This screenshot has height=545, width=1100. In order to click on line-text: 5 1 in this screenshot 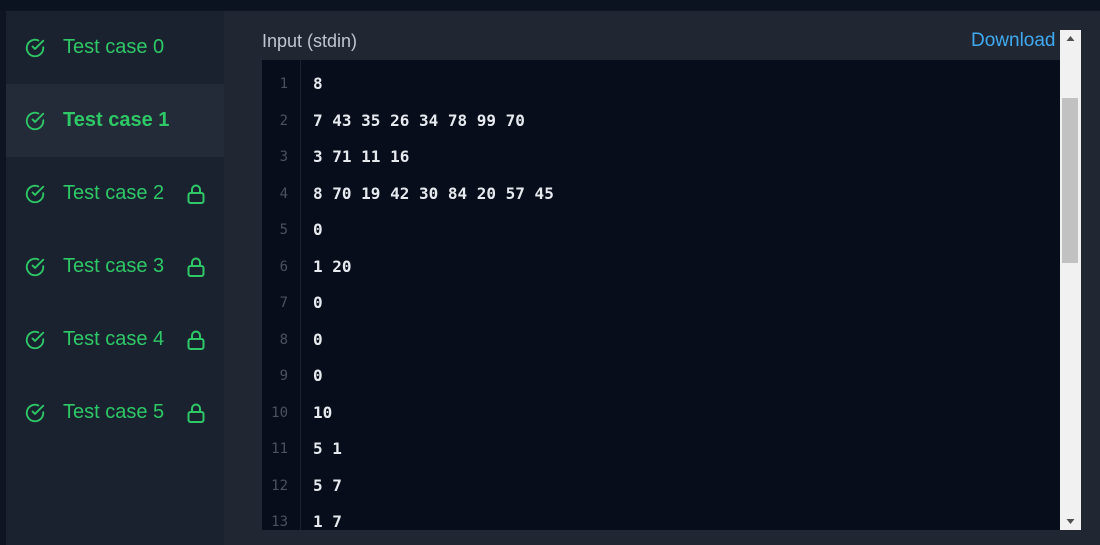, I will do `click(327, 448)`.